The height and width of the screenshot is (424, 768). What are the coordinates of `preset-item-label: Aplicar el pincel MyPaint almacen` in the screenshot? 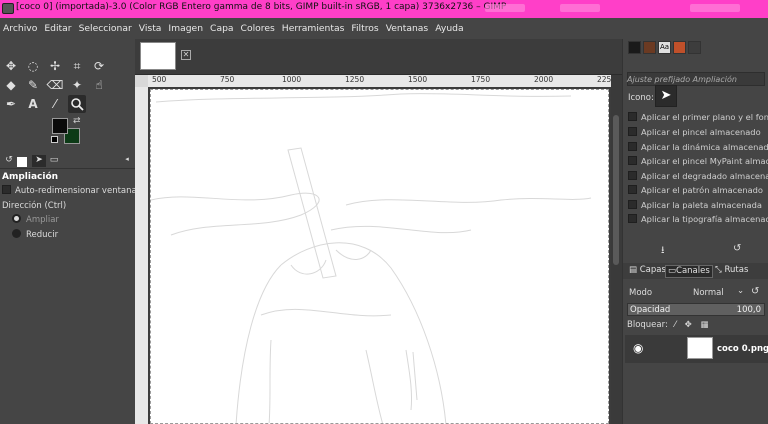 It's located at (704, 161).